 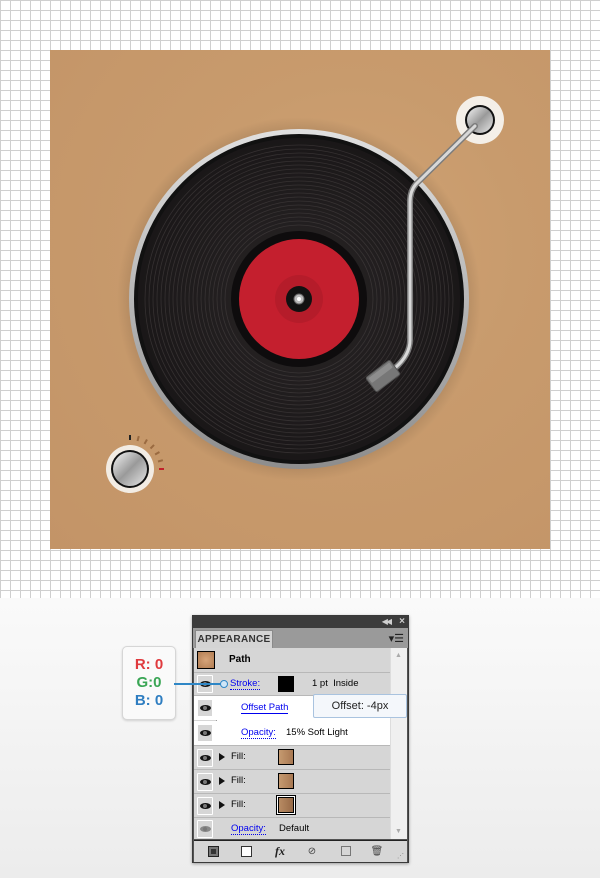 I want to click on delete-item-icon: 🗑, so click(x=377, y=851).